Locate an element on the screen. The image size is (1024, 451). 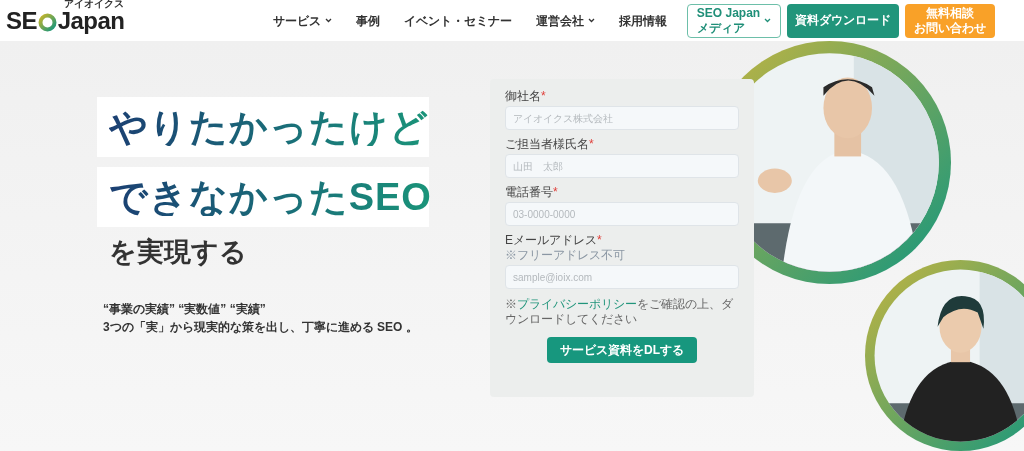
field-label: 電話番号 is located at coordinates (529, 192).